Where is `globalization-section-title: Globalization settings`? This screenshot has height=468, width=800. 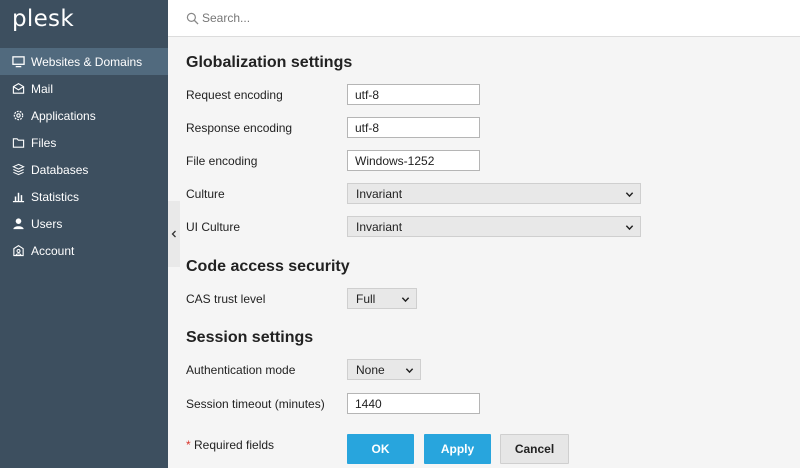 globalization-section-title: Globalization settings is located at coordinates (269, 62).